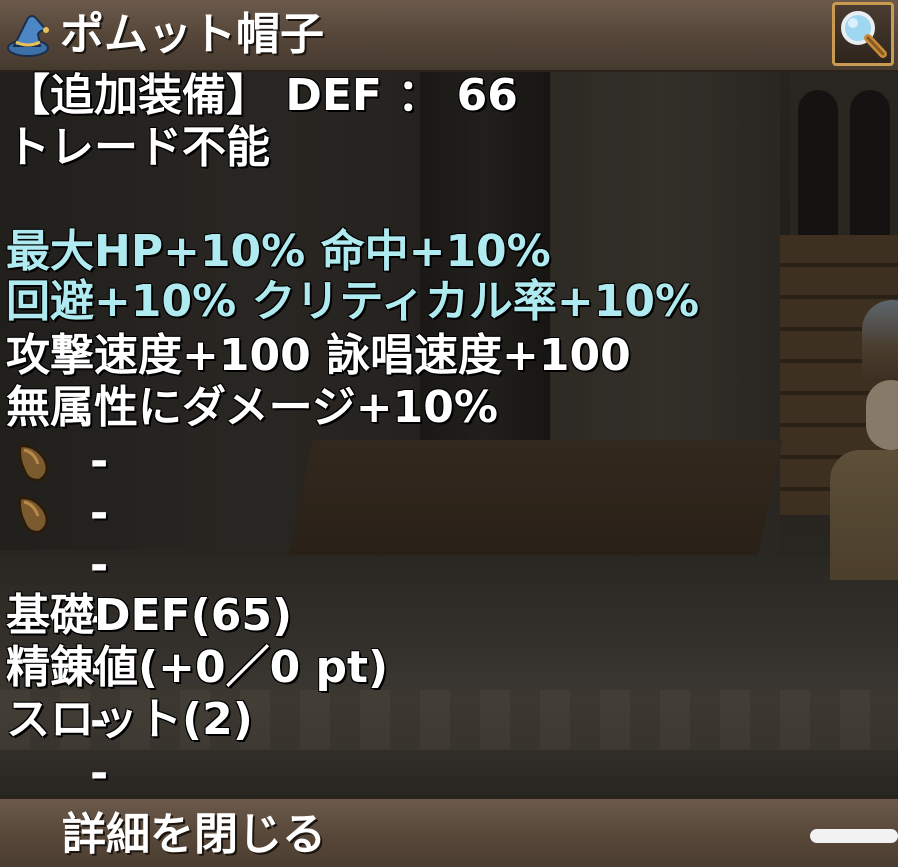 The height and width of the screenshot is (867, 898). I want to click on bonus-line-1: 最大HP+10% 命中+10%, so click(278, 251).